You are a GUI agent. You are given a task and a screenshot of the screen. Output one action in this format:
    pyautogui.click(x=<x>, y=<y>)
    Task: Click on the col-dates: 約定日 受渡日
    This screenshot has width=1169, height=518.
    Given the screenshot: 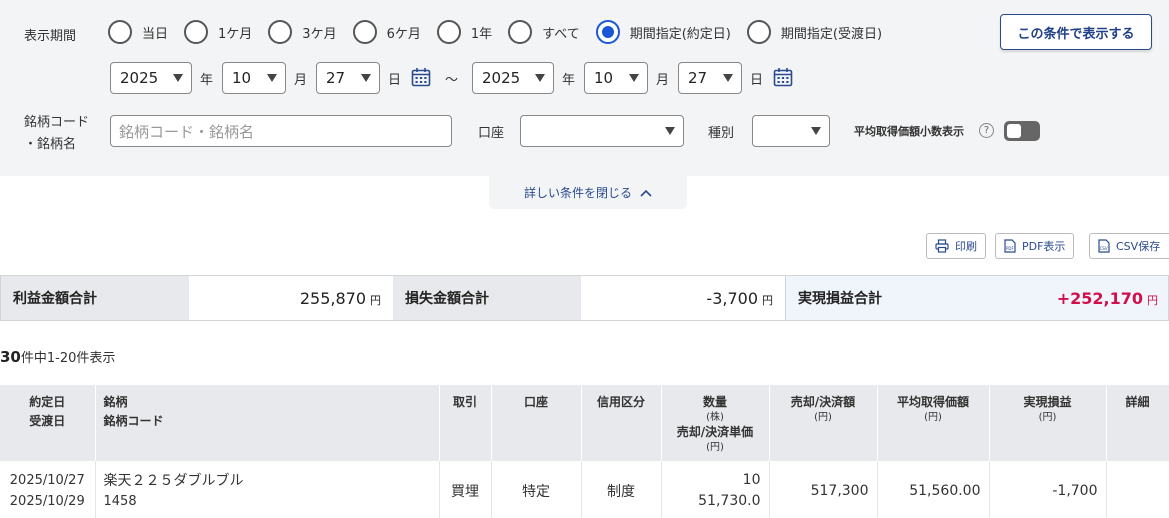 What is the action you would take?
    pyautogui.click(x=48, y=423)
    